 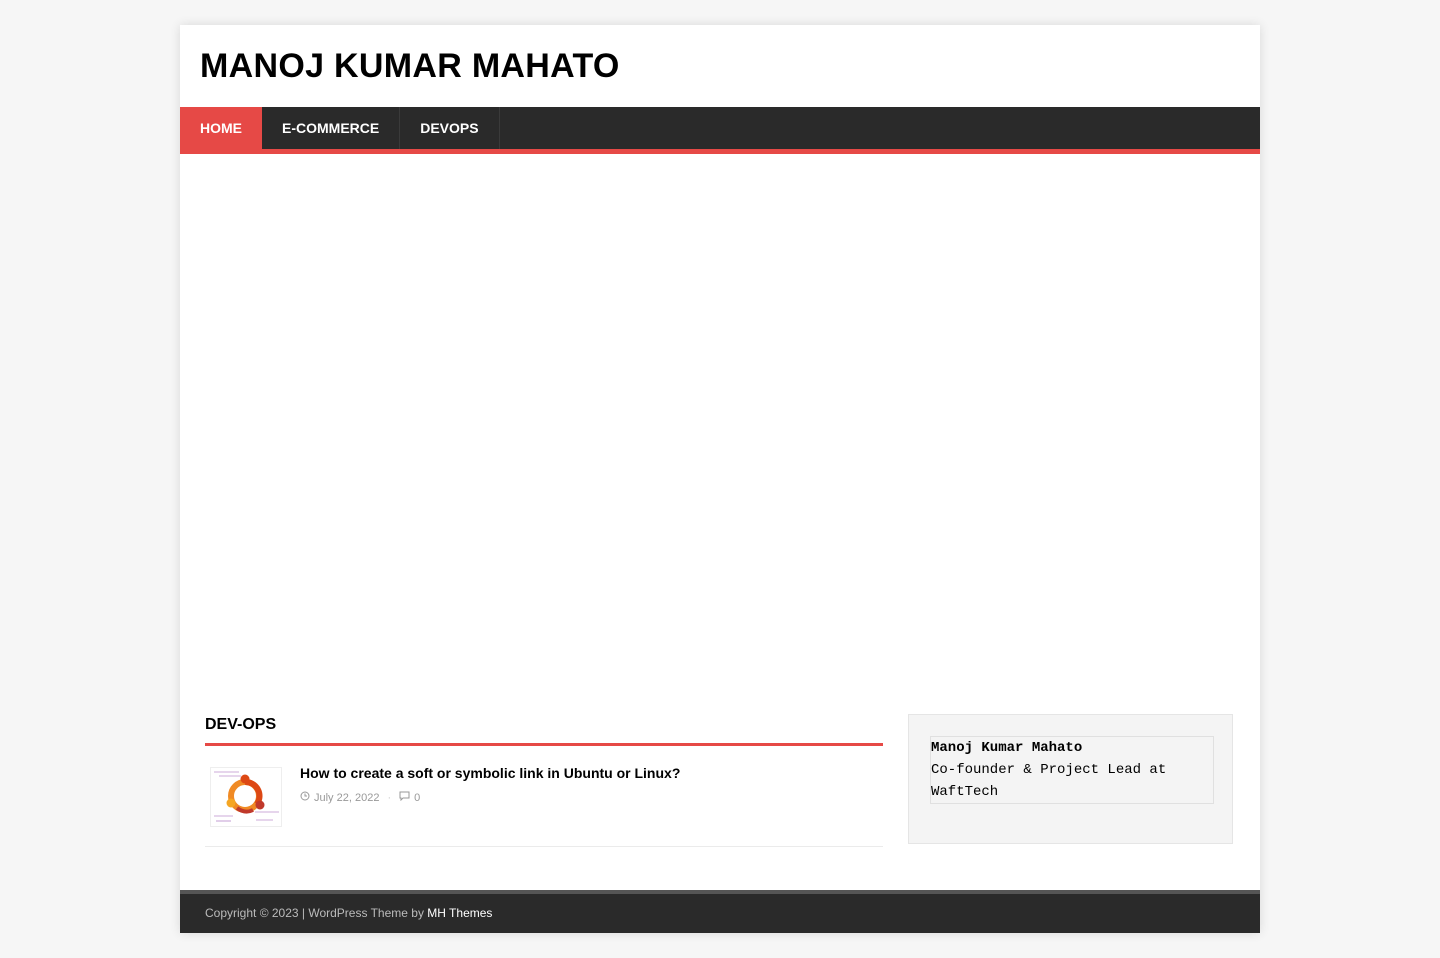 I want to click on footer-theme-link: MH Themes, so click(x=459, y=913).